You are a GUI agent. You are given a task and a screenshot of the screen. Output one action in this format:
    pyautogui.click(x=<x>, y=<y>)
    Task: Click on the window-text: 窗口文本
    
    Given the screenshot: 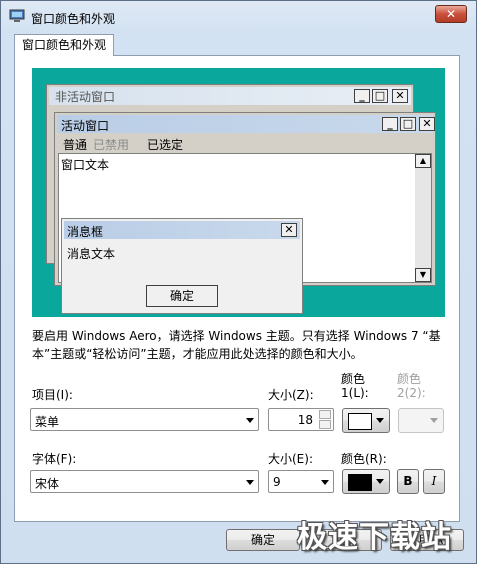 What is the action you would take?
    pyautogui.click(x=85, y=165)
    